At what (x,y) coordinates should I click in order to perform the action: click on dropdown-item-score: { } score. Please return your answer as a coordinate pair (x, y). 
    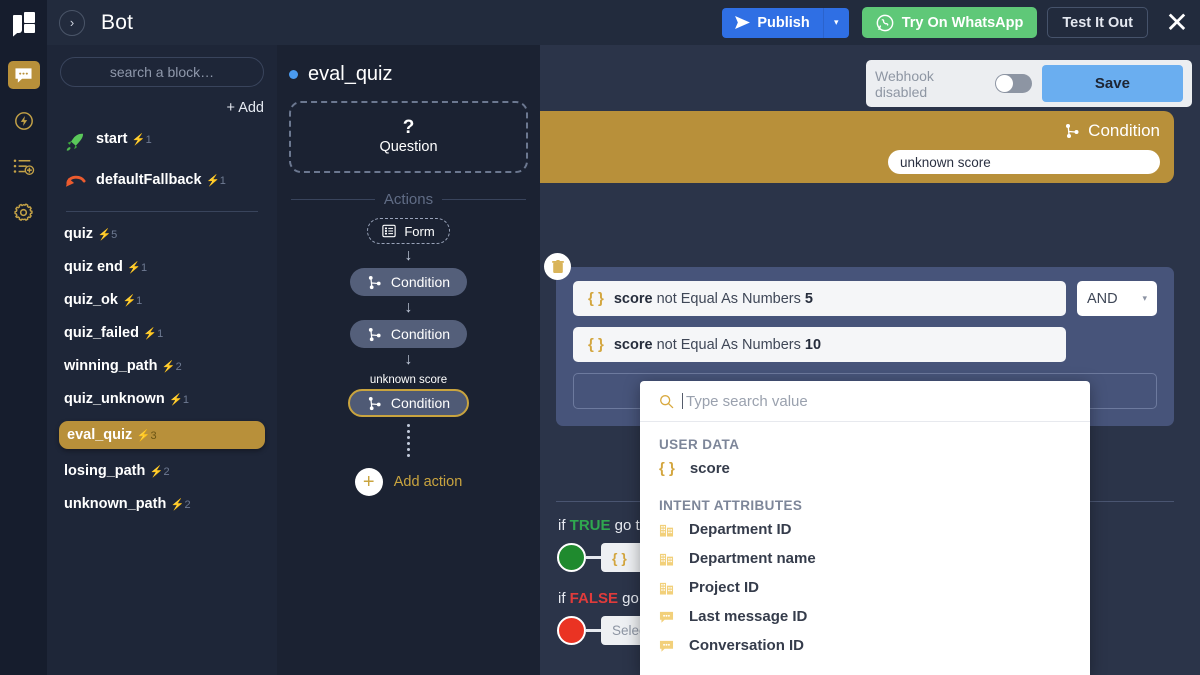
    Looking at the image, I should click on (865, 468).